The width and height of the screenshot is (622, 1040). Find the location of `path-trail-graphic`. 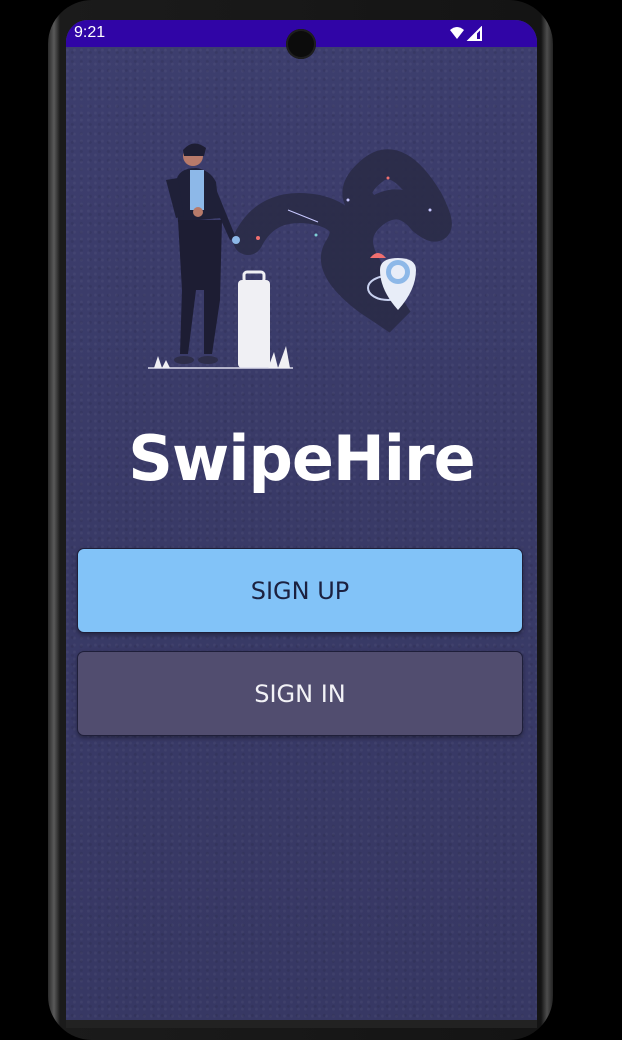

path-trail-graphic is located at coordinates (342, 241).